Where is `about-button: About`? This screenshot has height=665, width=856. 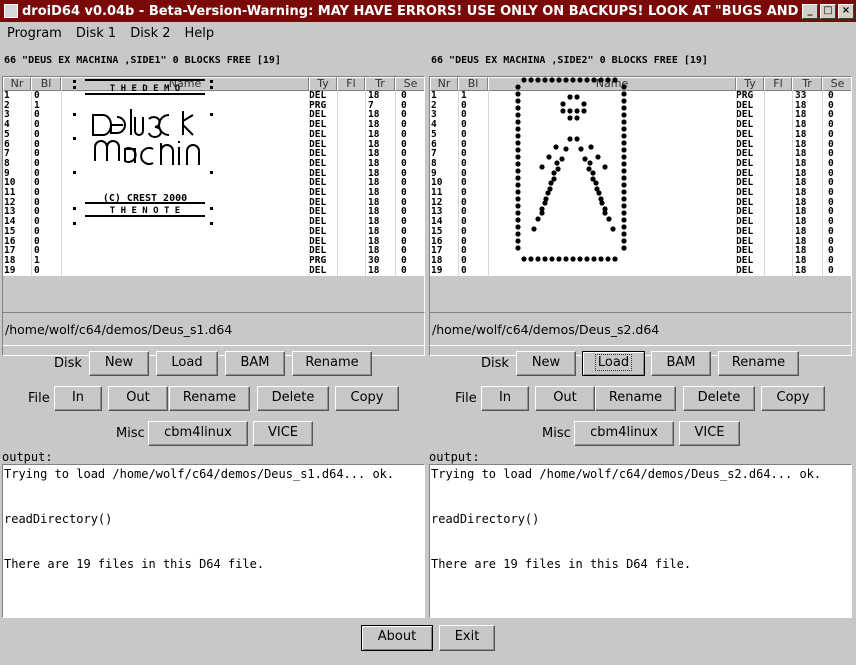 about-button: About is located at coordinates (397, 638).